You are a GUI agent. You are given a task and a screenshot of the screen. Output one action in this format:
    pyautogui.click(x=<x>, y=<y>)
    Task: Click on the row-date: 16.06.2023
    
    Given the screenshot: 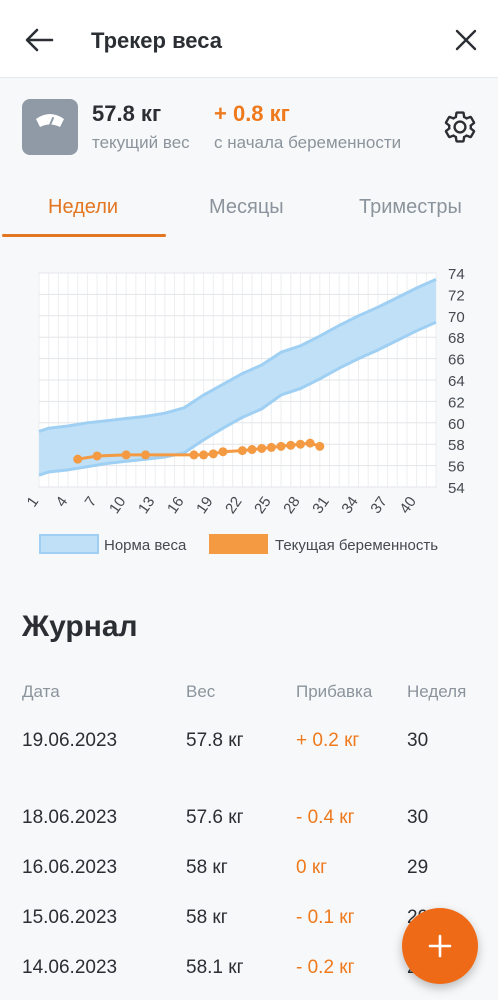 What is the action you would take?
    pyautogui.click(x=70, y=867)
    